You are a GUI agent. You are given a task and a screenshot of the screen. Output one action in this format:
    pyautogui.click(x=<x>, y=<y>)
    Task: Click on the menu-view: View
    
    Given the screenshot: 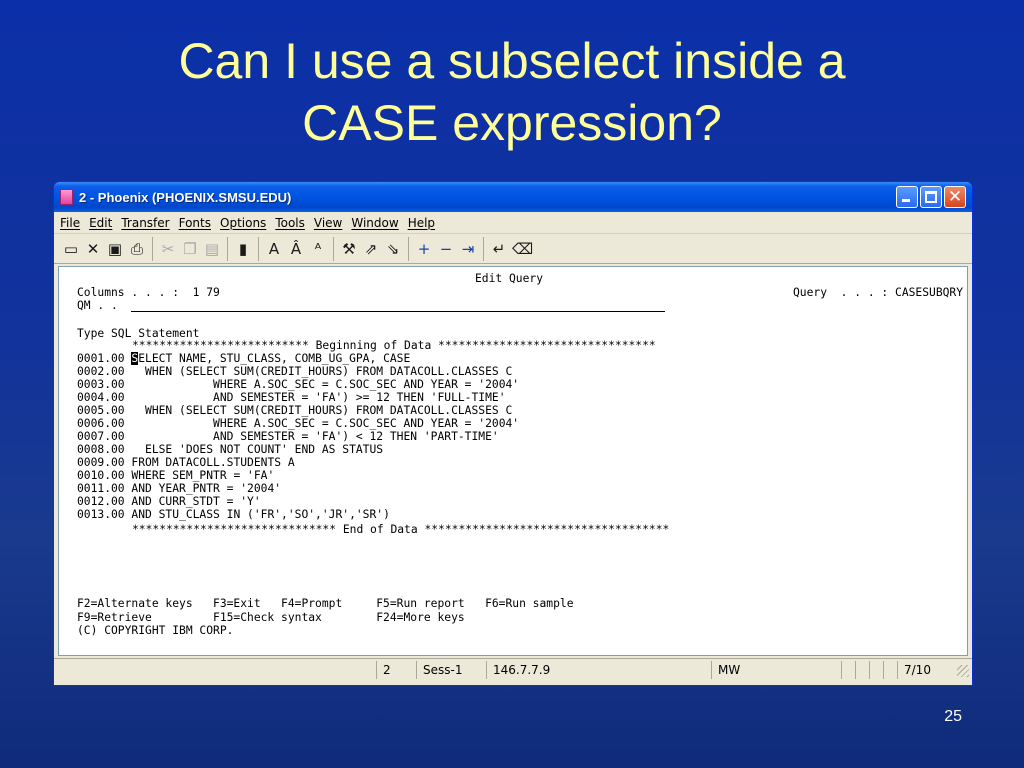 What is the action you would take?
    pyautogui.click(x=328, y=223)
    